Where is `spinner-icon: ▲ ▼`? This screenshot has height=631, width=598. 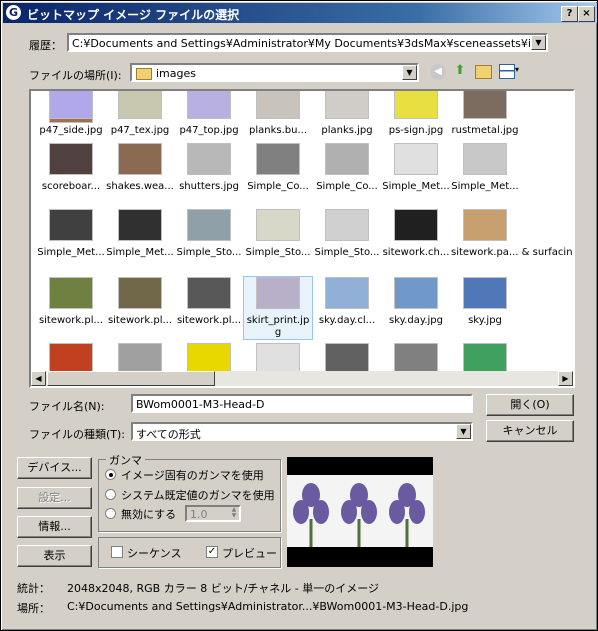 spinner-icon: ▲ ▼ is located at coordinates (234, 513).